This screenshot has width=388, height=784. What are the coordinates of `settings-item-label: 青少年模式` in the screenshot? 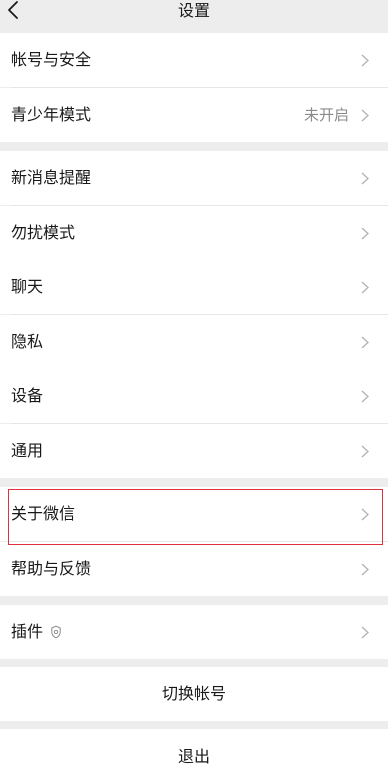 It's located at (51, 114).